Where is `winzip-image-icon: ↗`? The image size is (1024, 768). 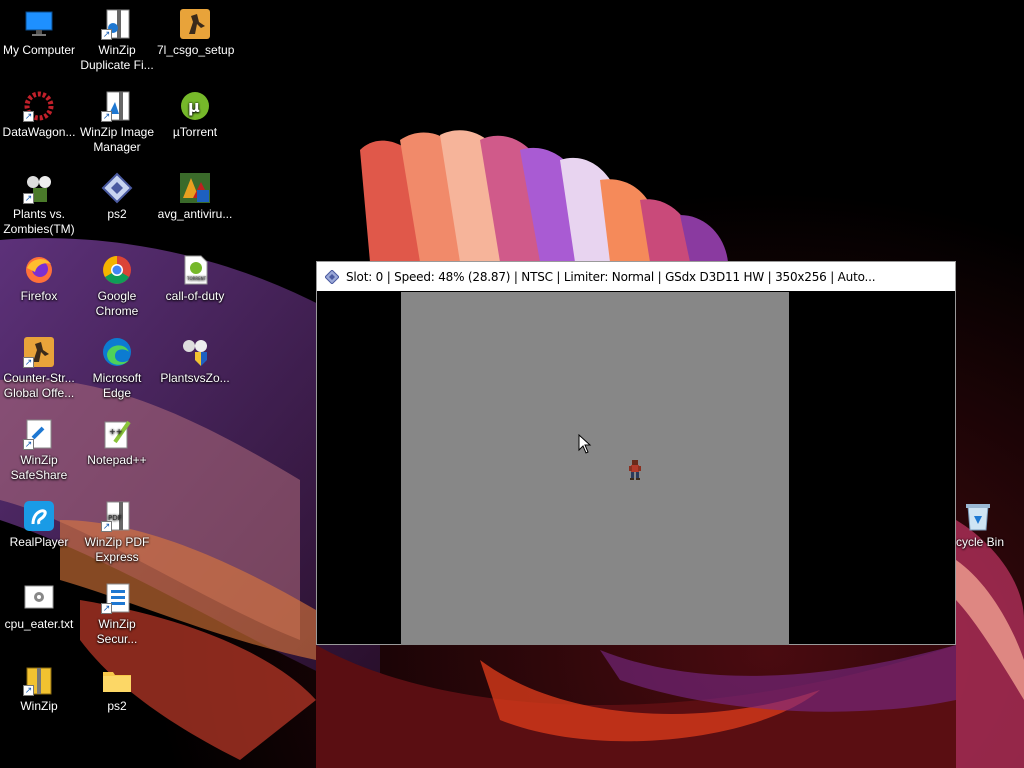
winzip-image-icon: ↗ is located at coordinates (117, 106).